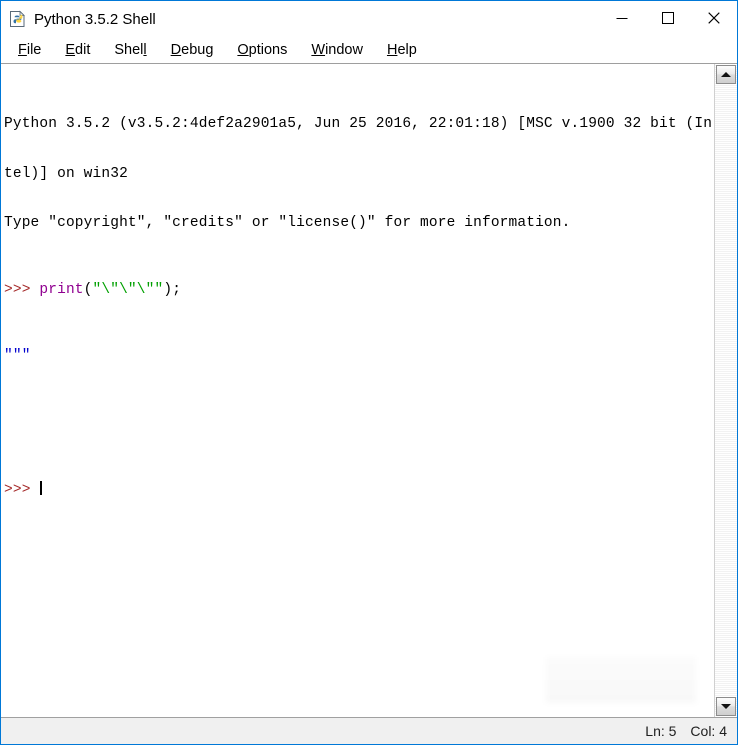 The height and width of the screenshot is (745, 738). I want to click on minimize-icon, so click(622, 19).